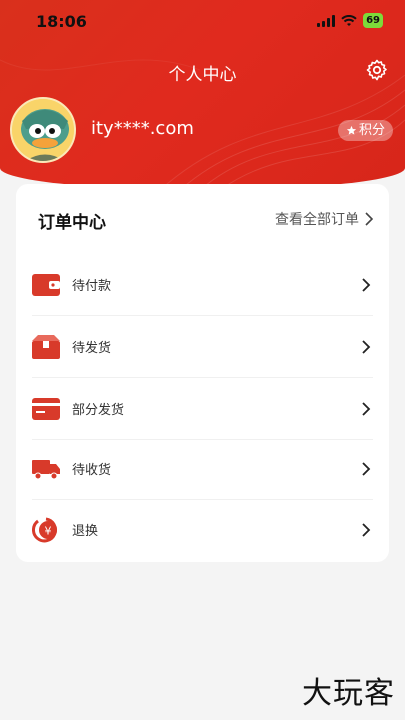 The height and width of the screenshot is (720, 405). Describe the element at coordinates (98, 410) in the screenshot. I see `order-row-label: 部分发货` at that location.